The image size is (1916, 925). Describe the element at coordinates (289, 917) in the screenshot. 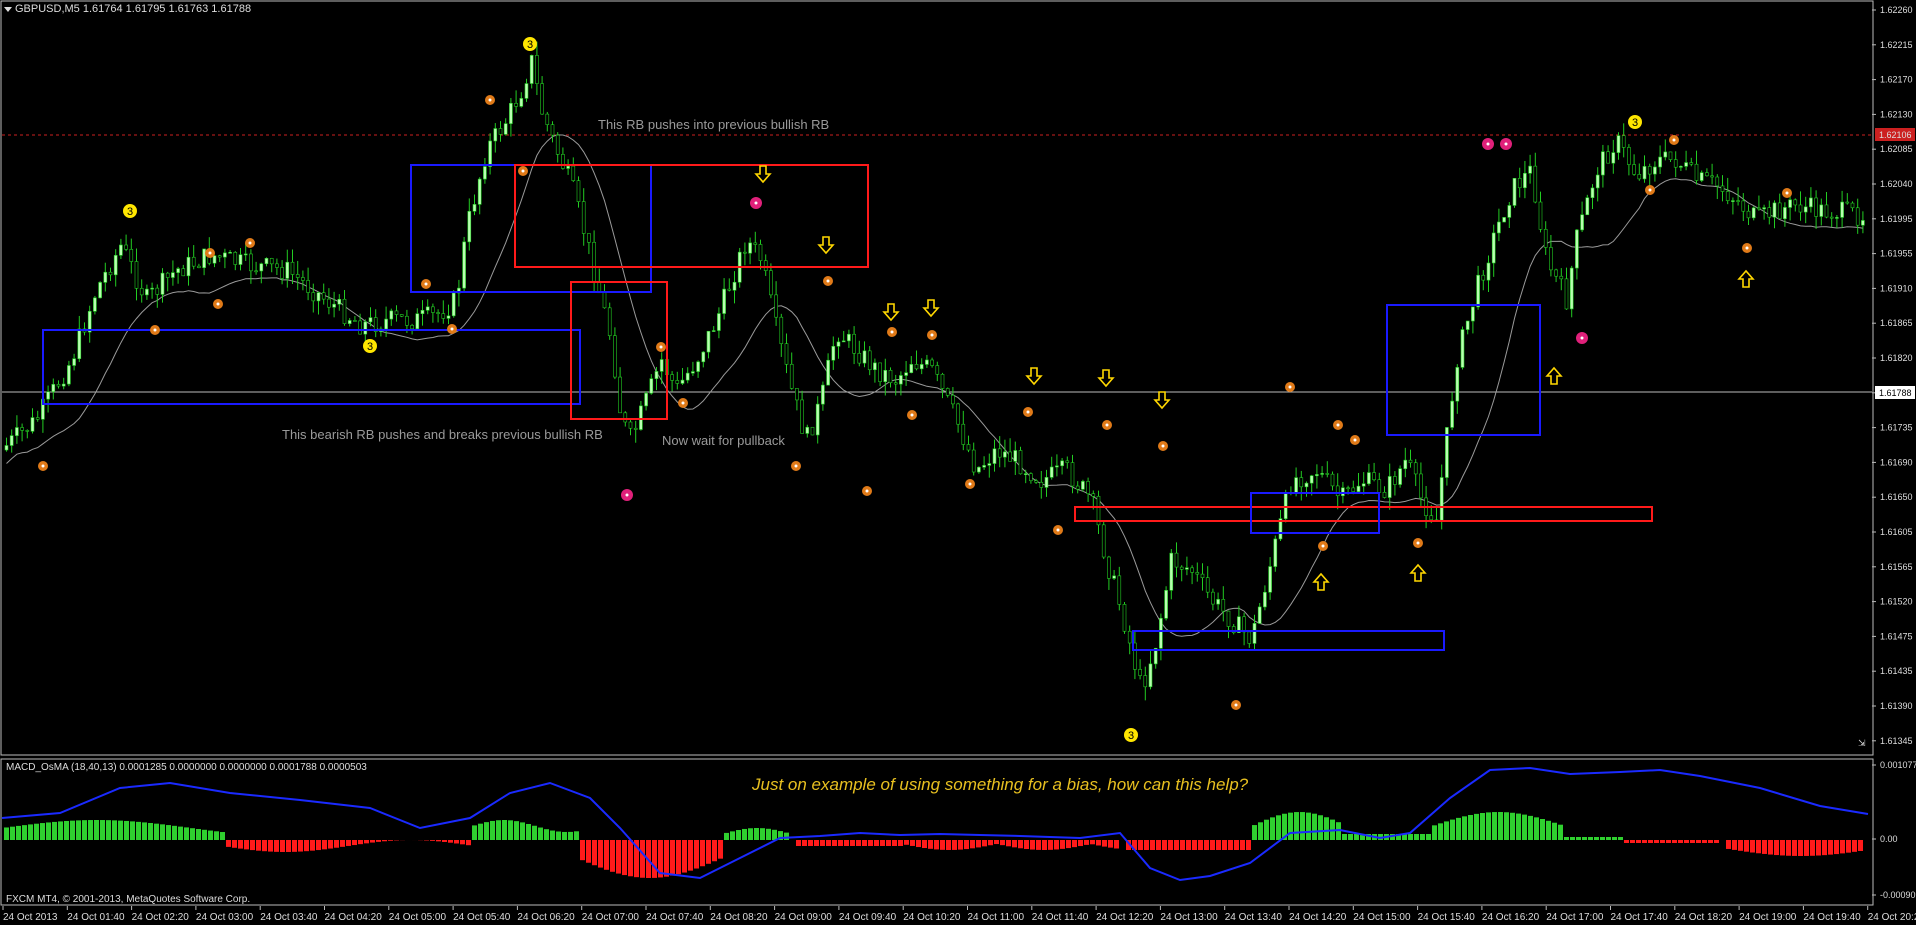

I see `time-tick-label: 24 Oct 03:40` at that location.